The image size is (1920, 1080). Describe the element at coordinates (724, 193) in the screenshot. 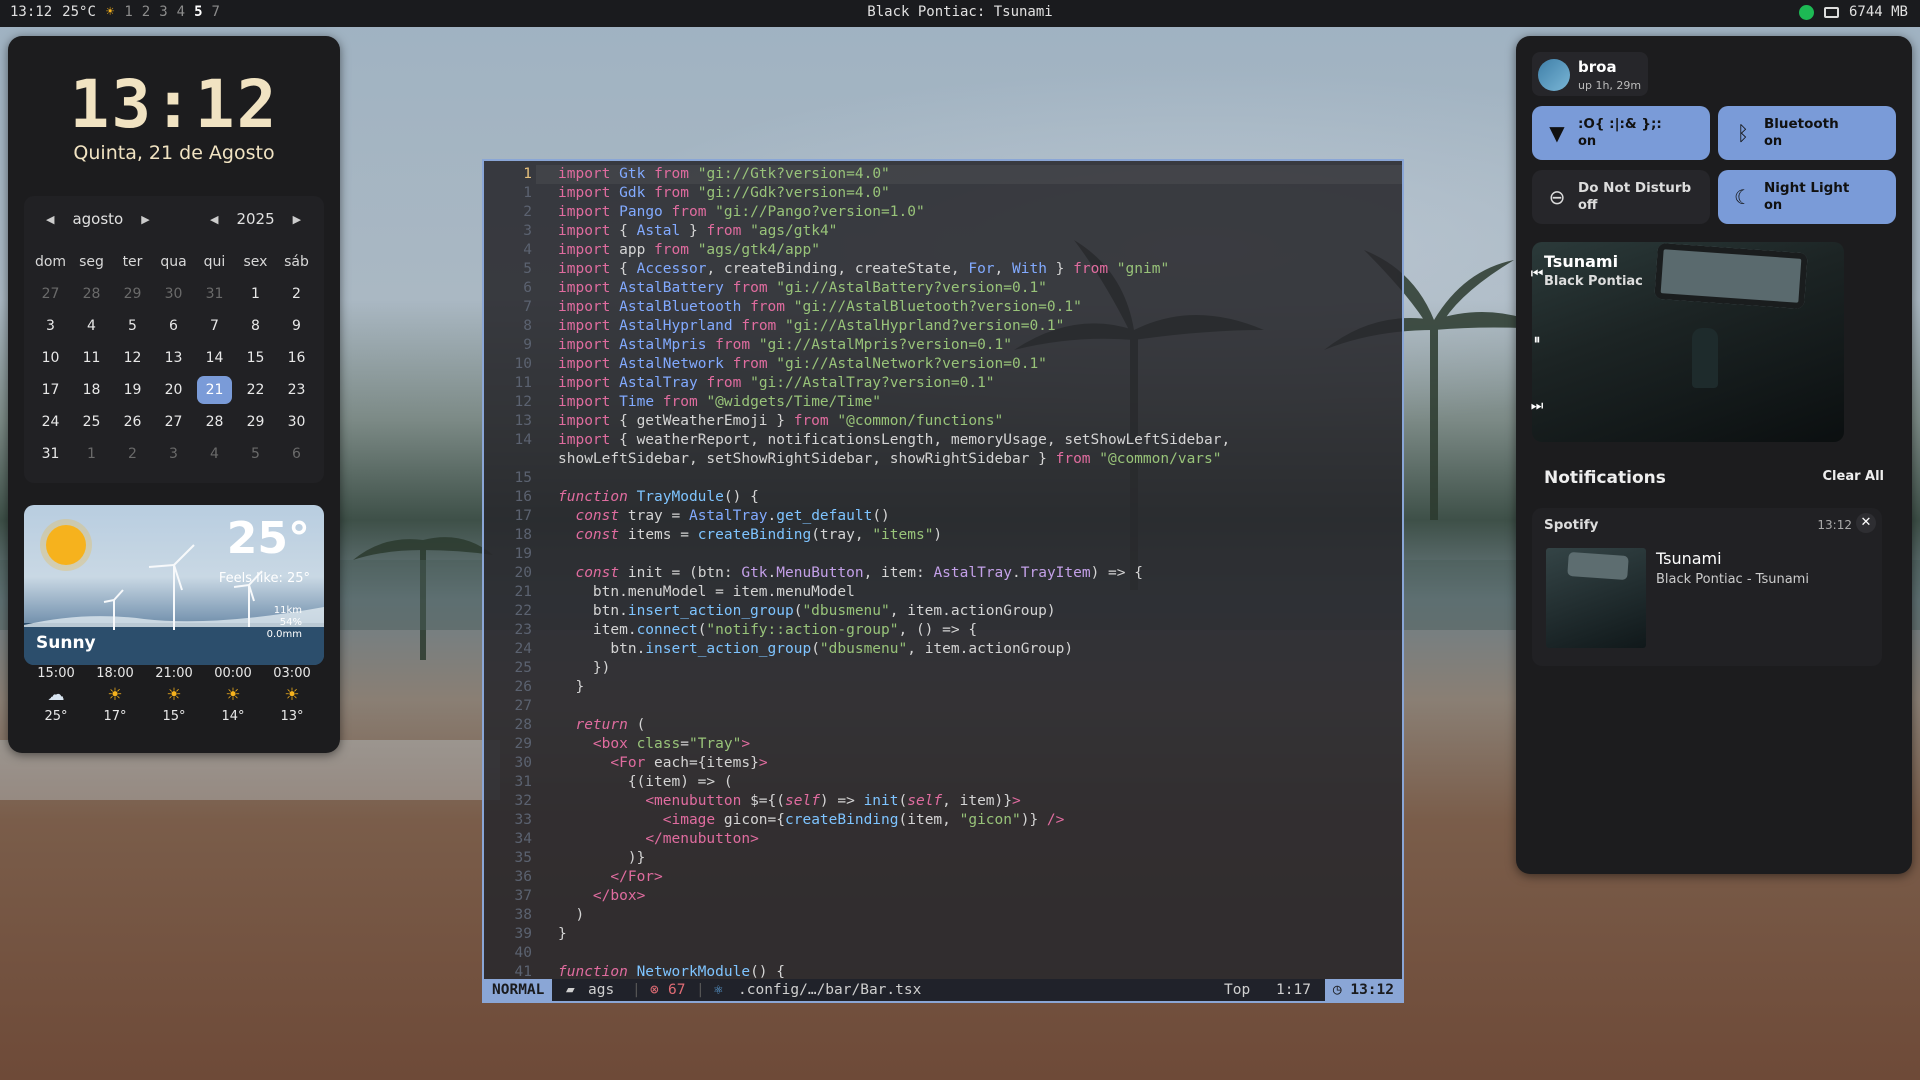

I see `code-line: import Gdk from "gi://Gdk?version=4.0"` at that location.